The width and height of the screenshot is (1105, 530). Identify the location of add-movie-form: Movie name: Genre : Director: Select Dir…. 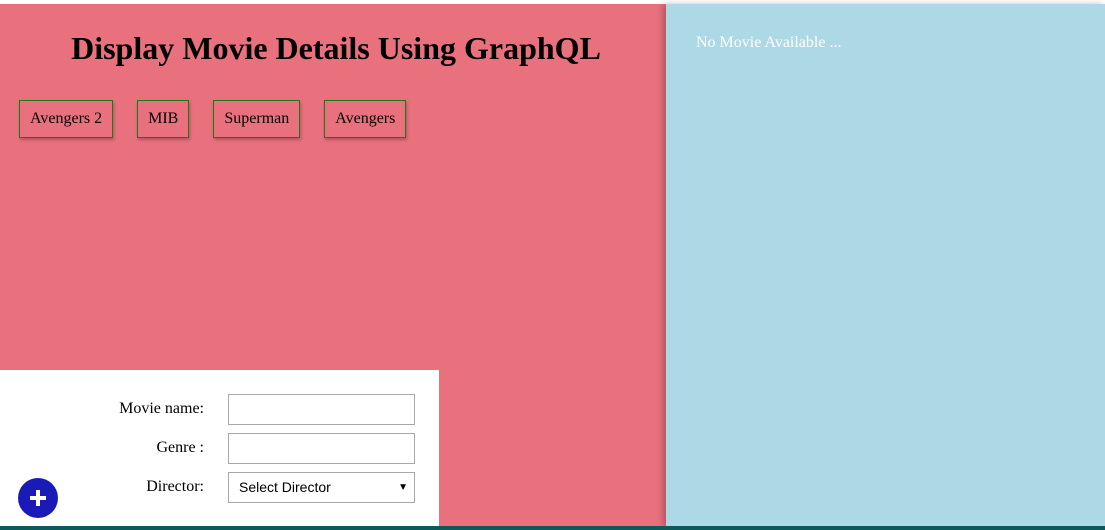
(219, 448).